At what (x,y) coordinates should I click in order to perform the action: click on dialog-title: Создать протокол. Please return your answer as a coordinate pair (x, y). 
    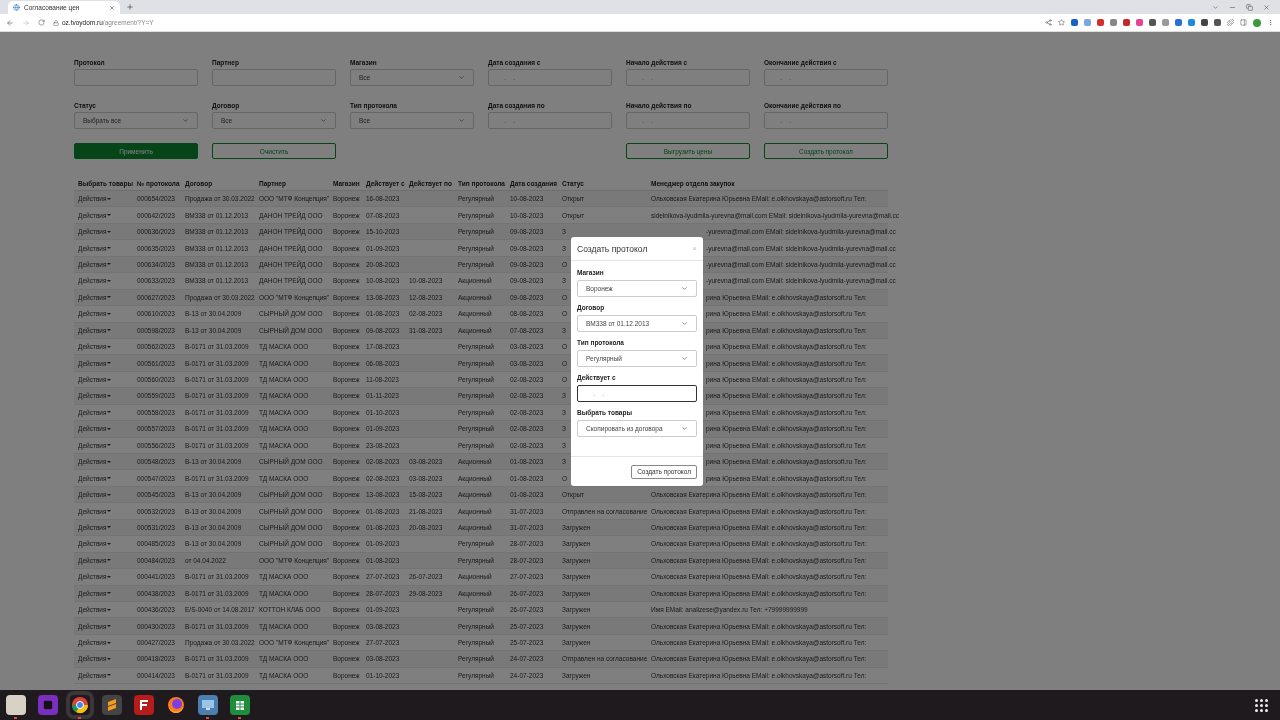
    Looking at the image, I should click on (612, 248).